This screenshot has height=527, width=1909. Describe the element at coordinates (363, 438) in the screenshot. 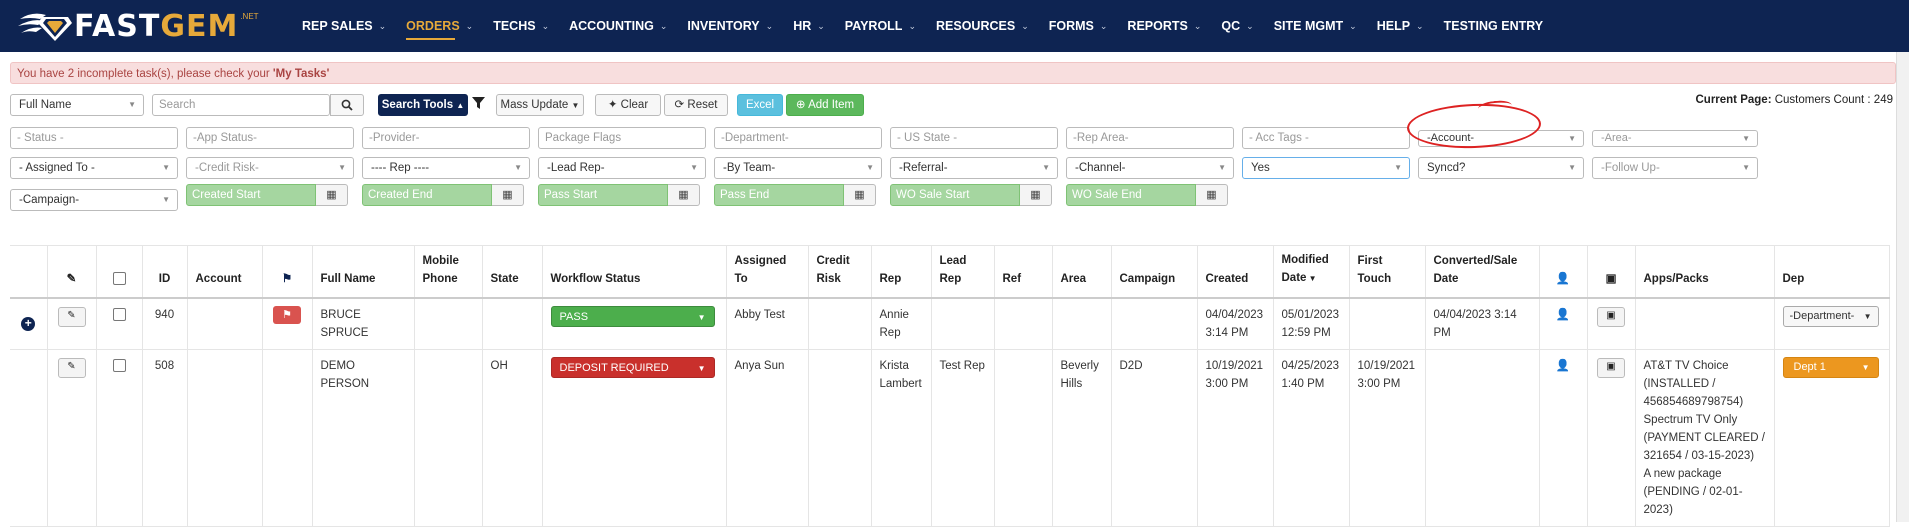

I see `full-name-cell: DEMO PERSON` at that location.